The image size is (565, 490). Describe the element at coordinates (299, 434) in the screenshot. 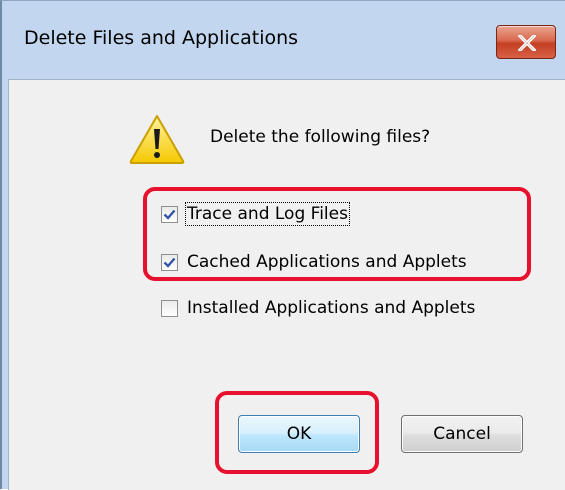

I see `ok-button: OK` at that location.